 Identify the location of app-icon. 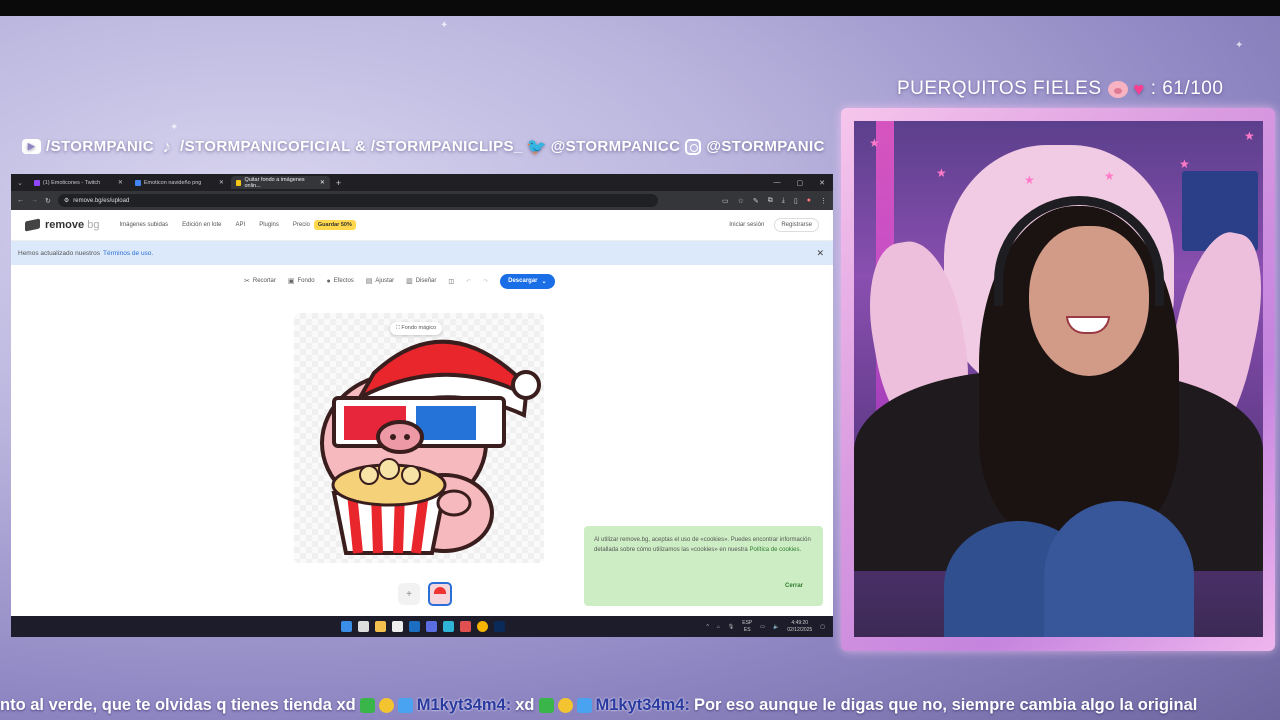
(397, 626).